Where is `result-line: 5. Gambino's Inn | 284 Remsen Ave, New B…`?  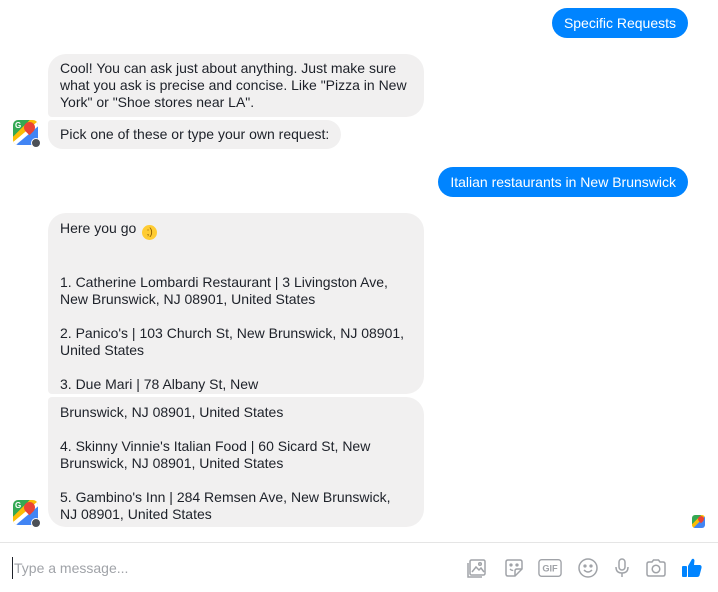
result-line: 5. Gambino's Inn | 284 Remsen Ave, New B… is located at coordinates (225, 497).